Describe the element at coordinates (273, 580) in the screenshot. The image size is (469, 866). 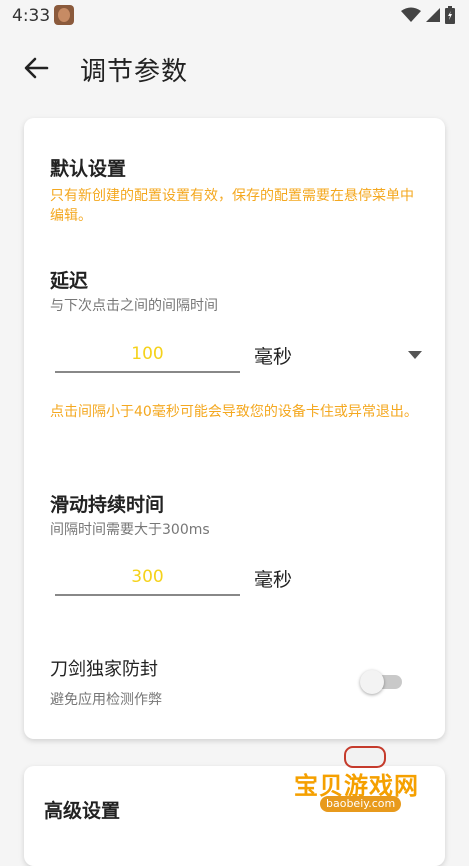
I see `swipe-duration-unit: 毫秒` at that location.